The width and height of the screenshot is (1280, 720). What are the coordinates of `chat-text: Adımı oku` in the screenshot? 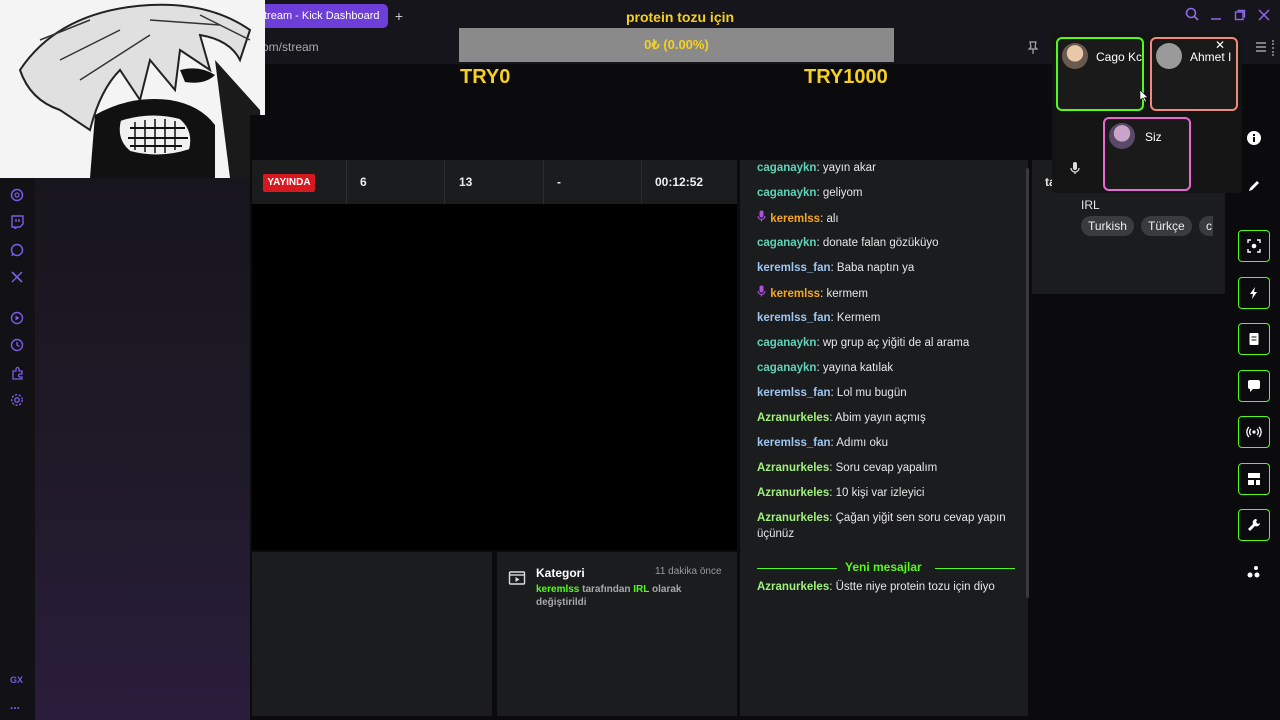 It's located at (862, 443).